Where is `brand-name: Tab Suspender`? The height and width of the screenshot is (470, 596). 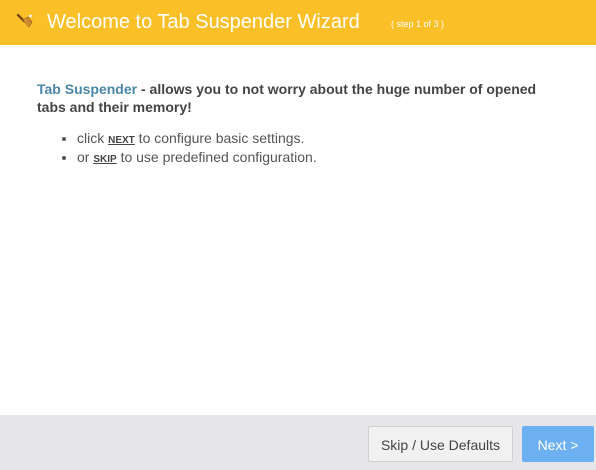 brand-name: Tab Suspender is located at coordinates (87, 89).